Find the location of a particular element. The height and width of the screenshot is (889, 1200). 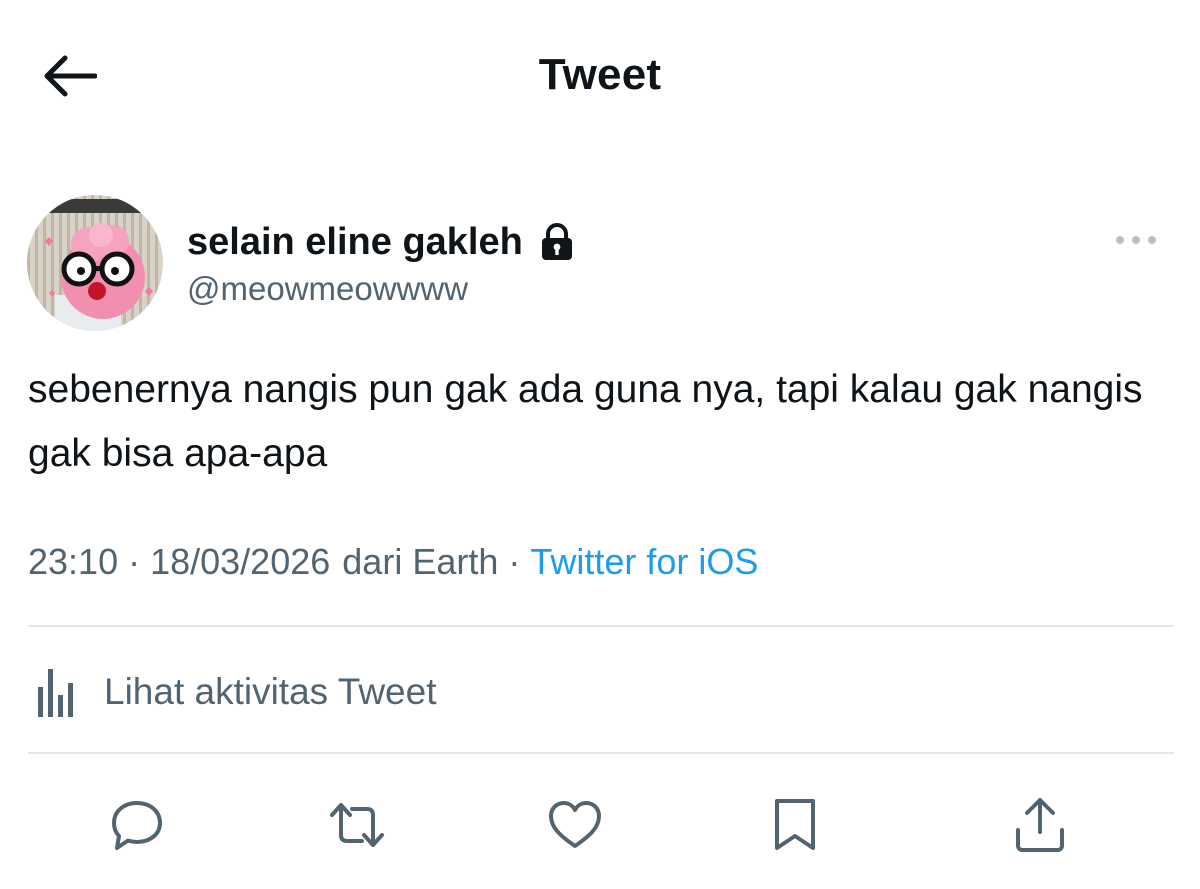

author-row: selain eline gakleh is located at coordinates (382, 242).